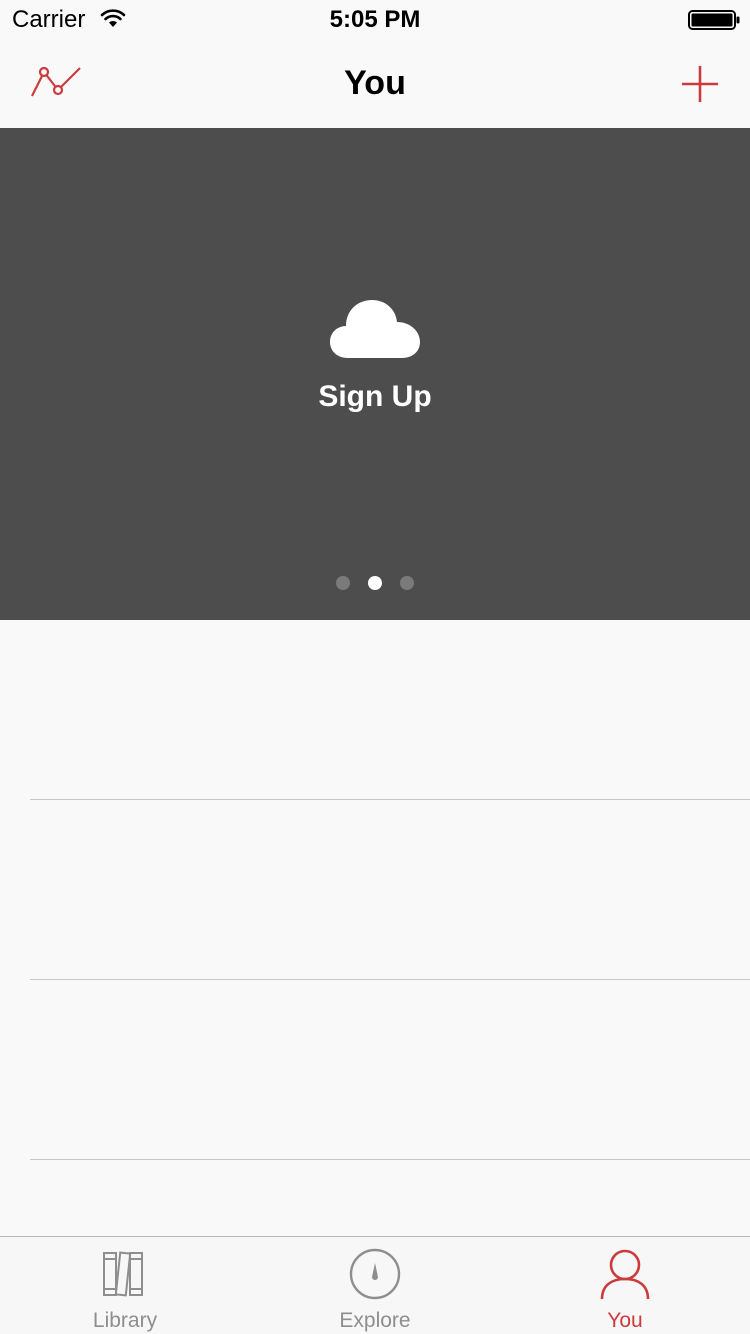 The image size is (750, 1334). I want to click on tab-label: You, so click(625, 1320).